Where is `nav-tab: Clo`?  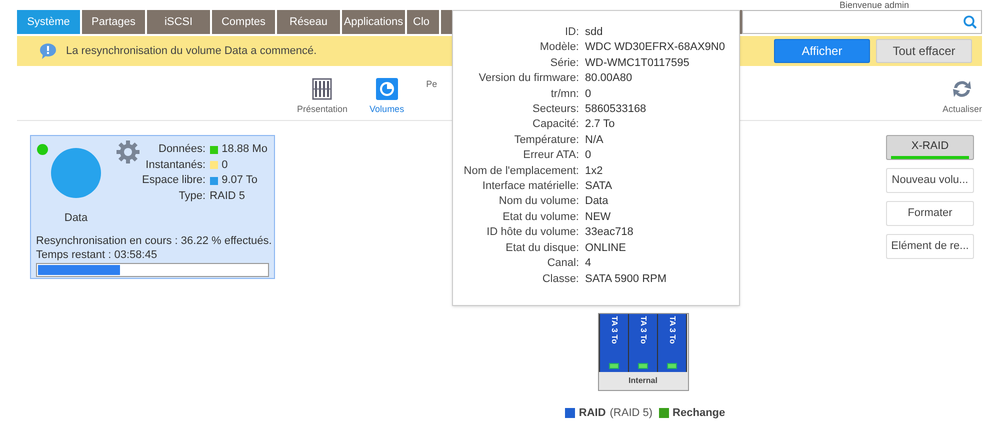 nav-tab: Clo is located at coordinates (423, 22).